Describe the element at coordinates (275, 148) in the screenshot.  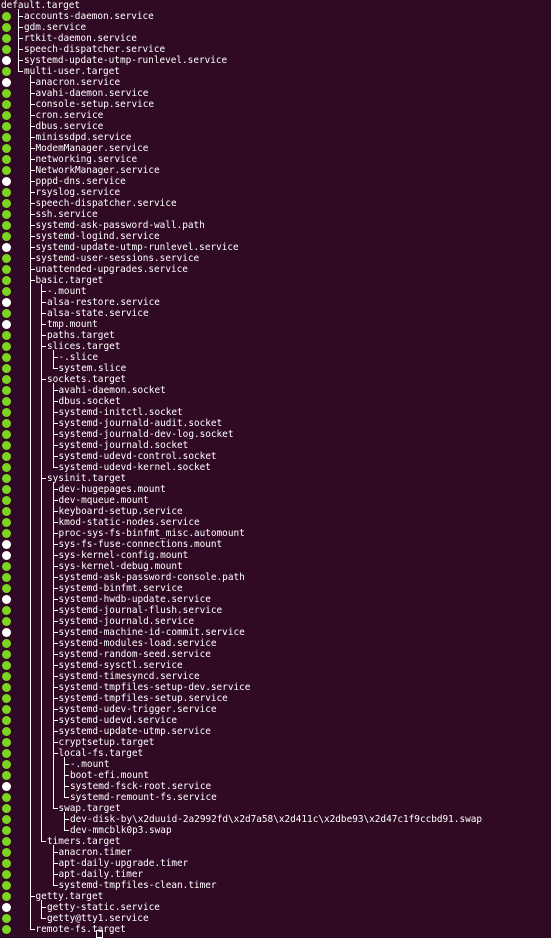
I see `tree-row: ModemManager.service` at that location.